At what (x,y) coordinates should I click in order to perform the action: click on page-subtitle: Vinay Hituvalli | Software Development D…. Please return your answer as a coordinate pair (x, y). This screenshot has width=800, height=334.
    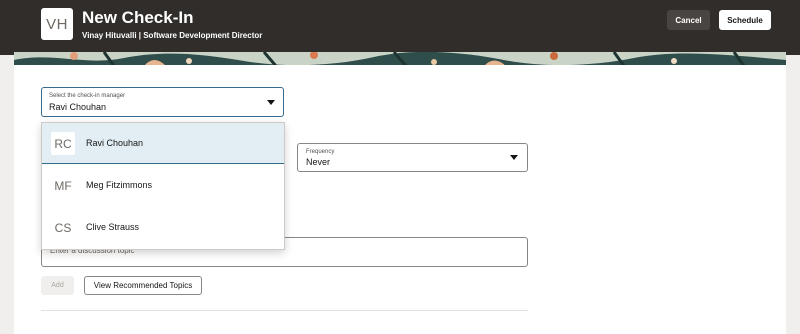
    Looking at the image, I should click on (172, 35).